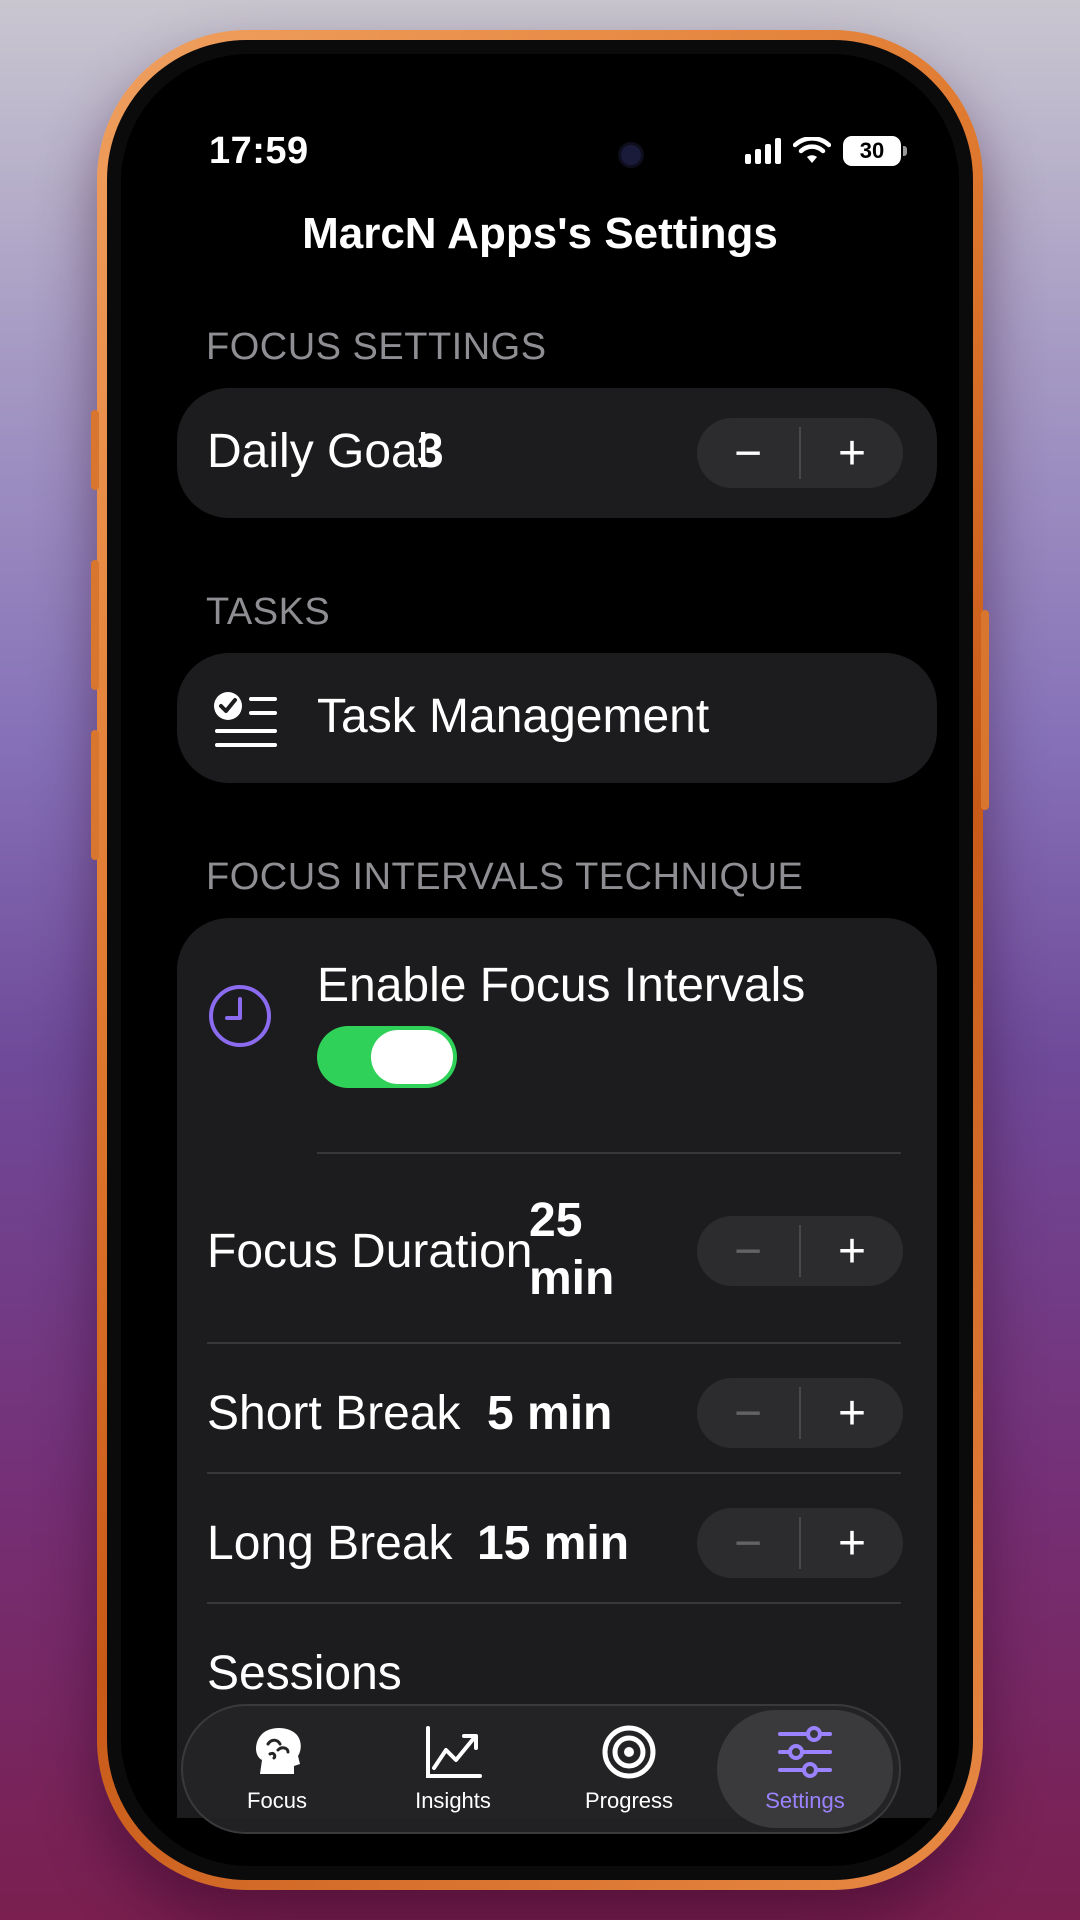  What do you see at coordinates (629, 1752) in the screenshot?
I see `target-icon` at bounding box center [629, 1752].